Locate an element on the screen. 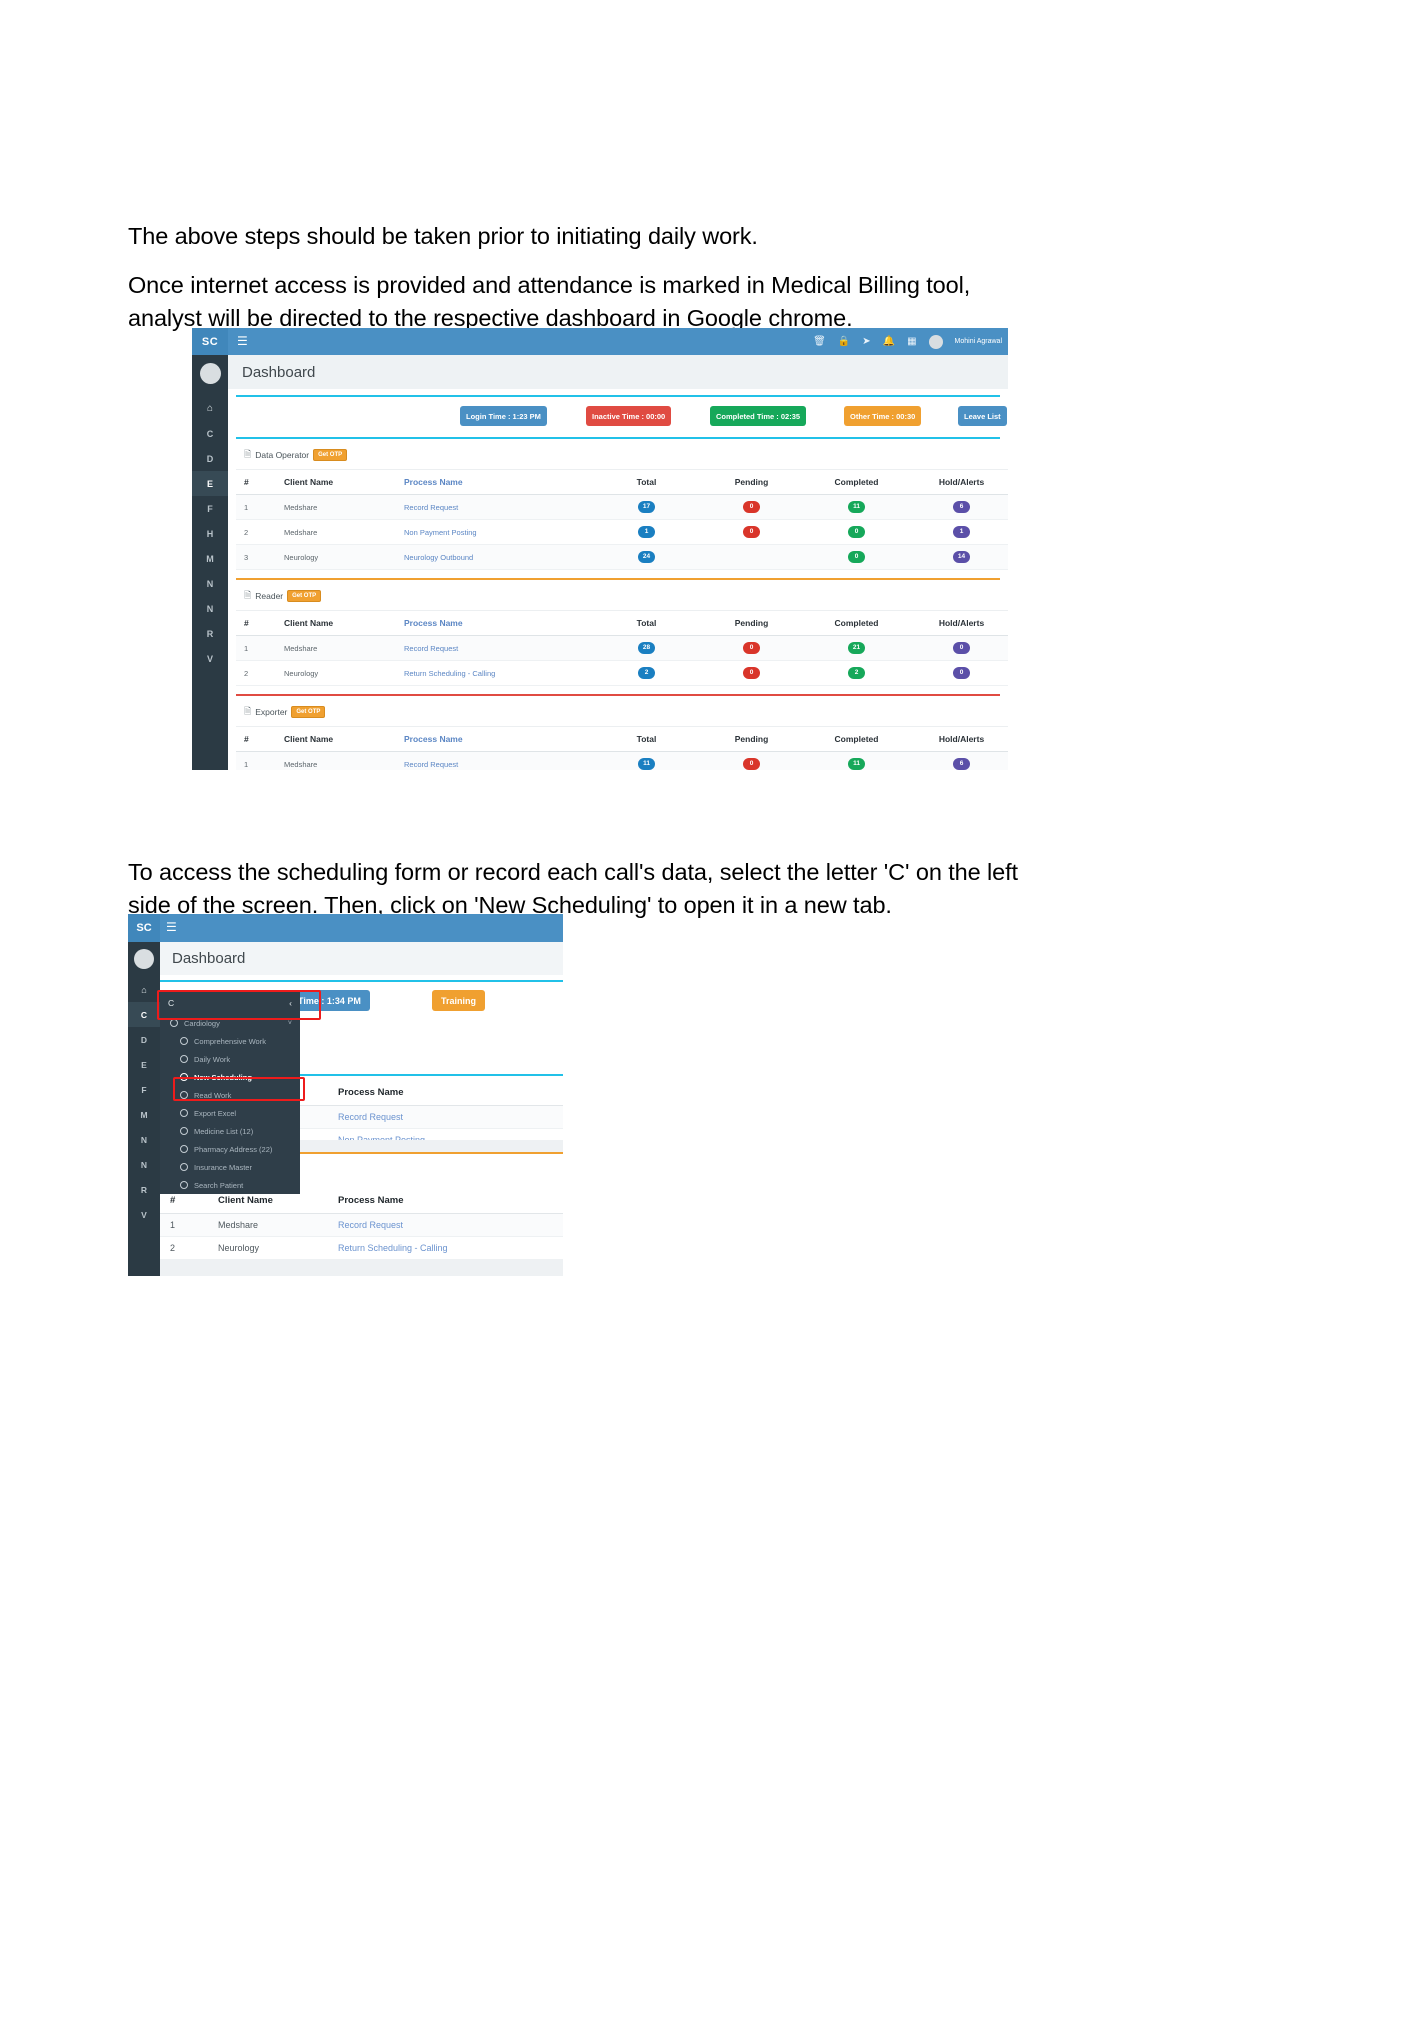 Image resolution: width=1428 pixels, height=2028 pixels. bell-icon: 🔔 is located at coordinates (889, 341).